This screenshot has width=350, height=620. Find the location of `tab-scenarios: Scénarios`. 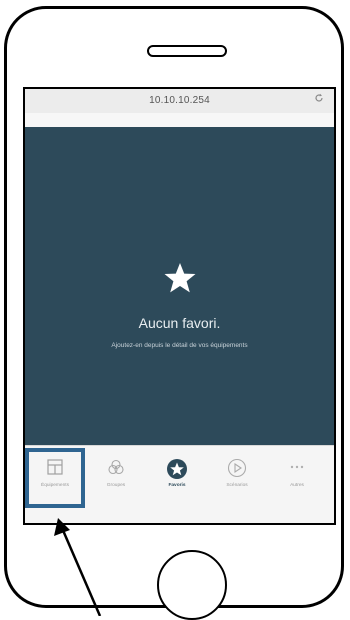

tab-scenarios: Scénarios is located at coordinates (237, 473).